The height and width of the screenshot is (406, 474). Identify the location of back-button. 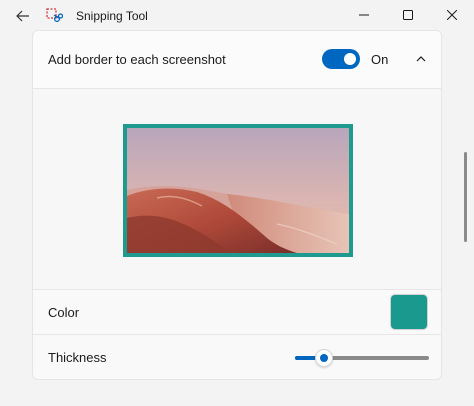
(23, 16).